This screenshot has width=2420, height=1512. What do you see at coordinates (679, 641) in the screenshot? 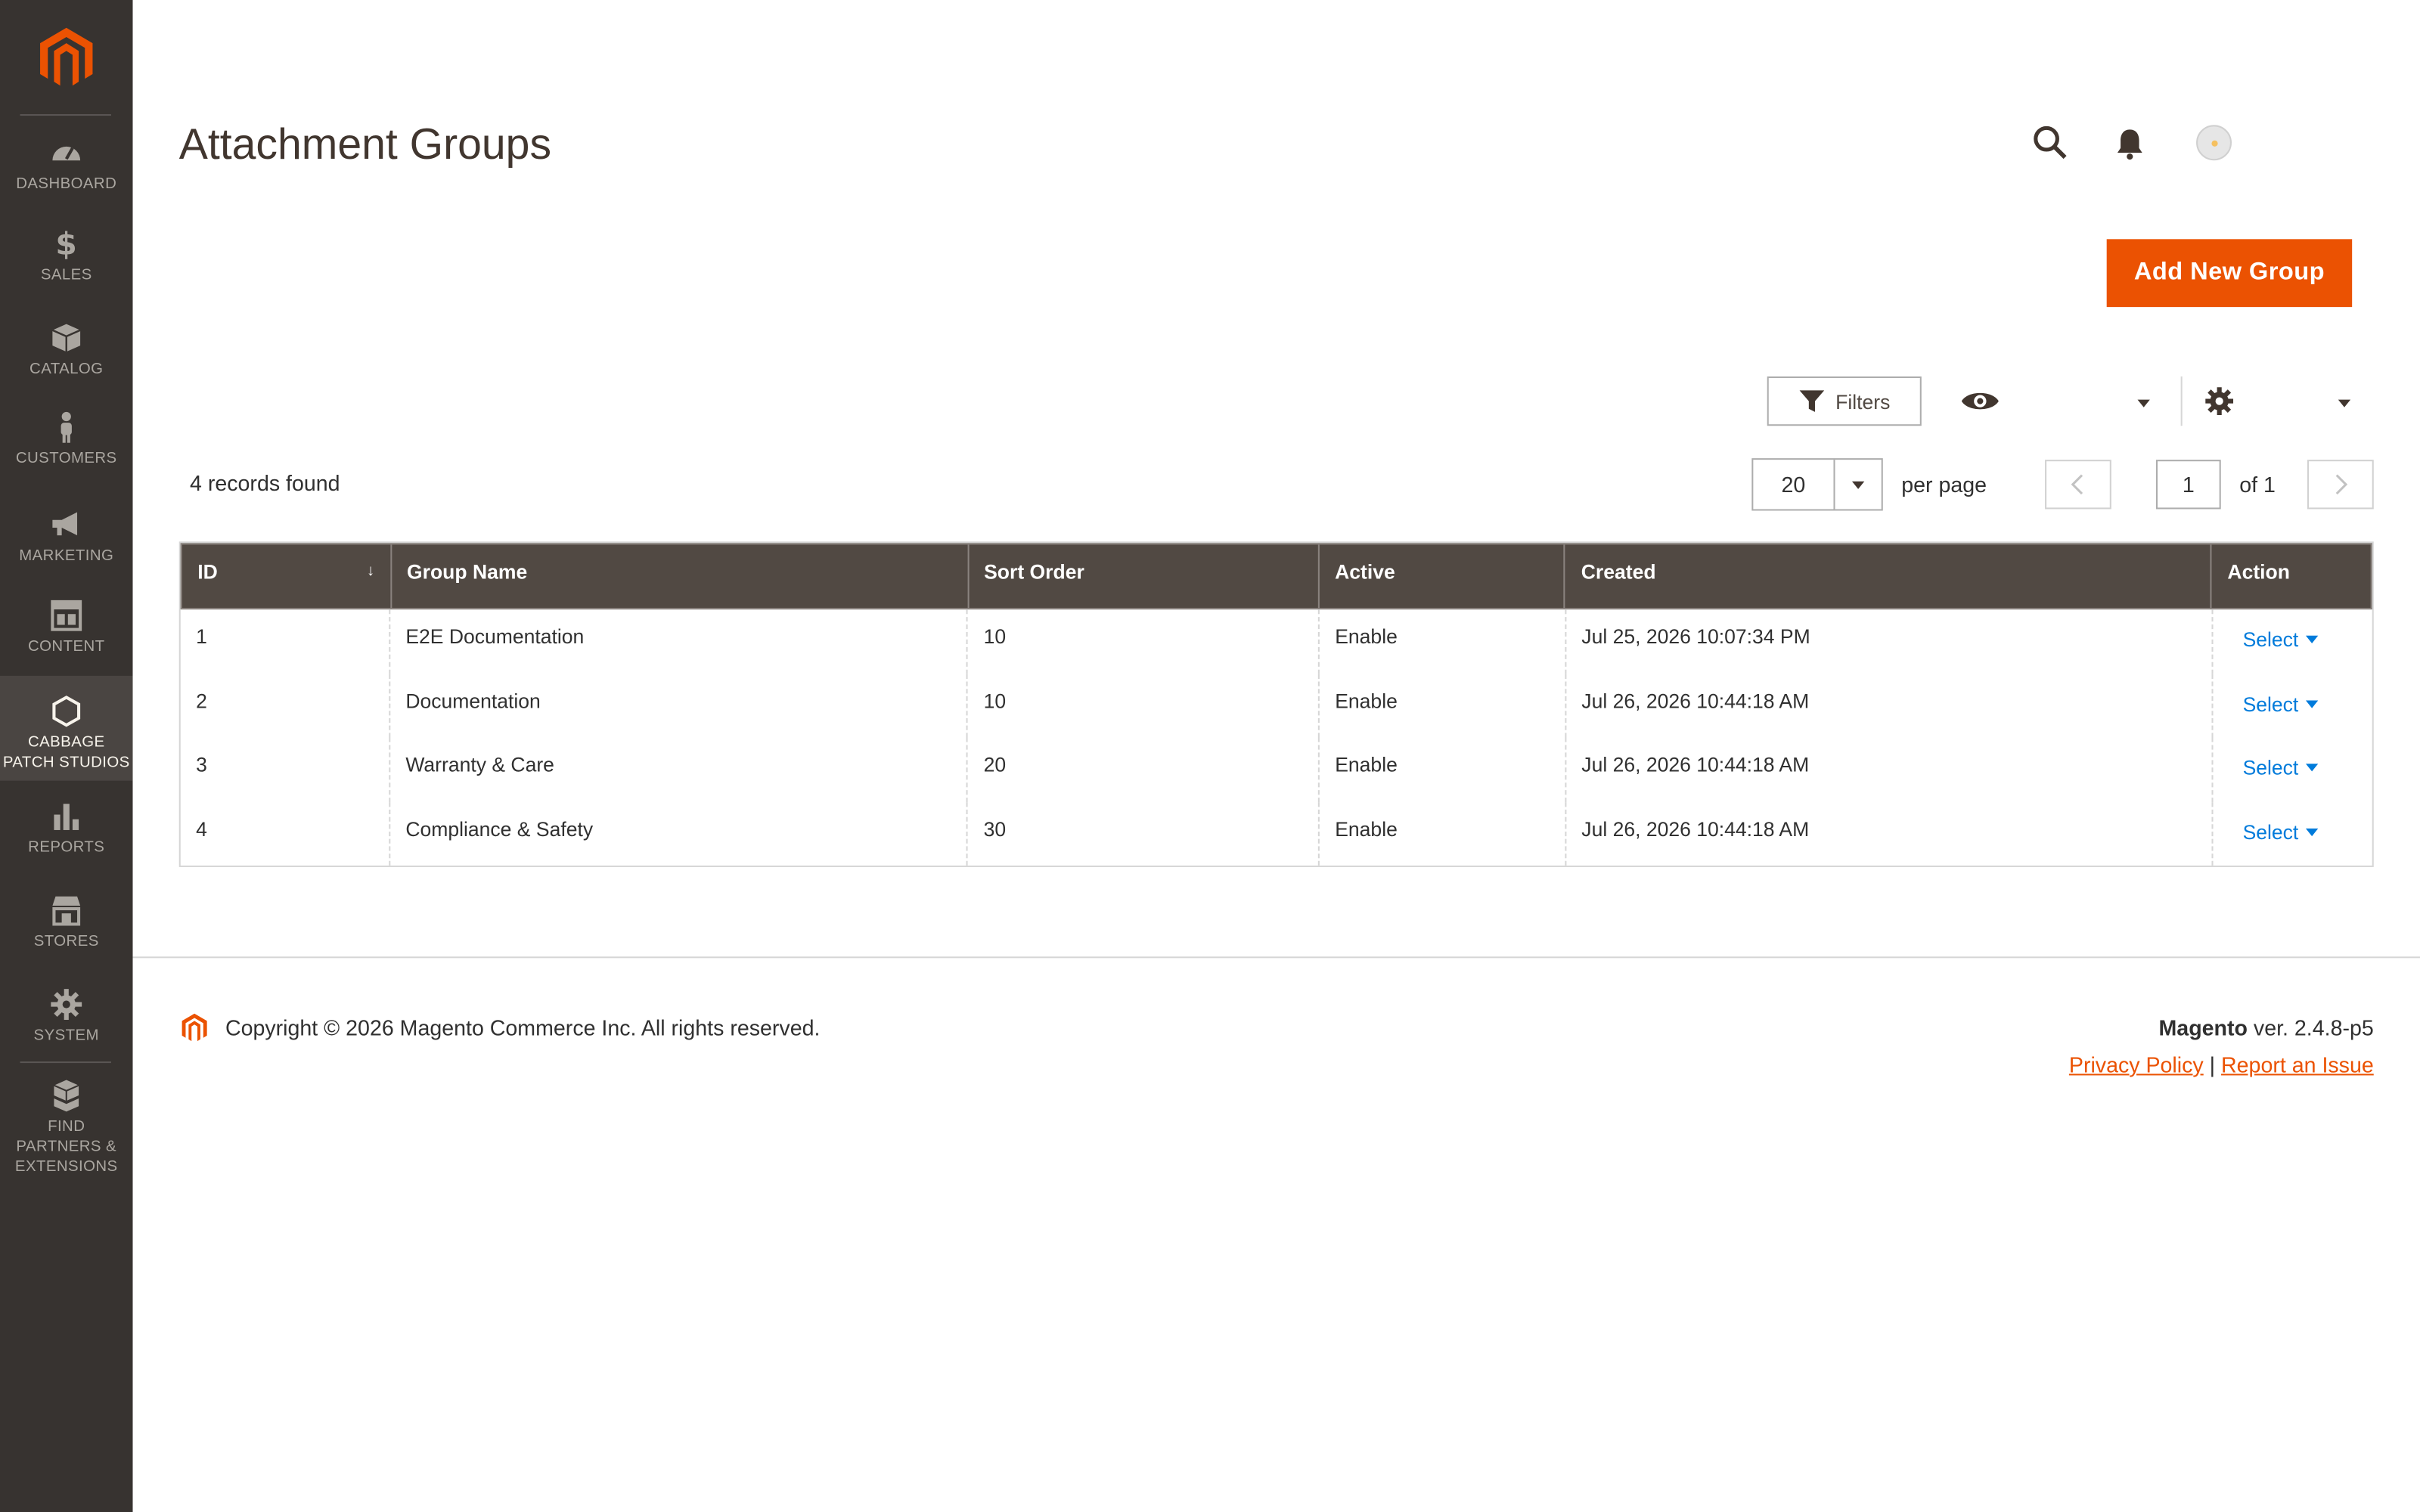
I see `cell-group-name: E2E Documentation` at bounding box center [679, 641].